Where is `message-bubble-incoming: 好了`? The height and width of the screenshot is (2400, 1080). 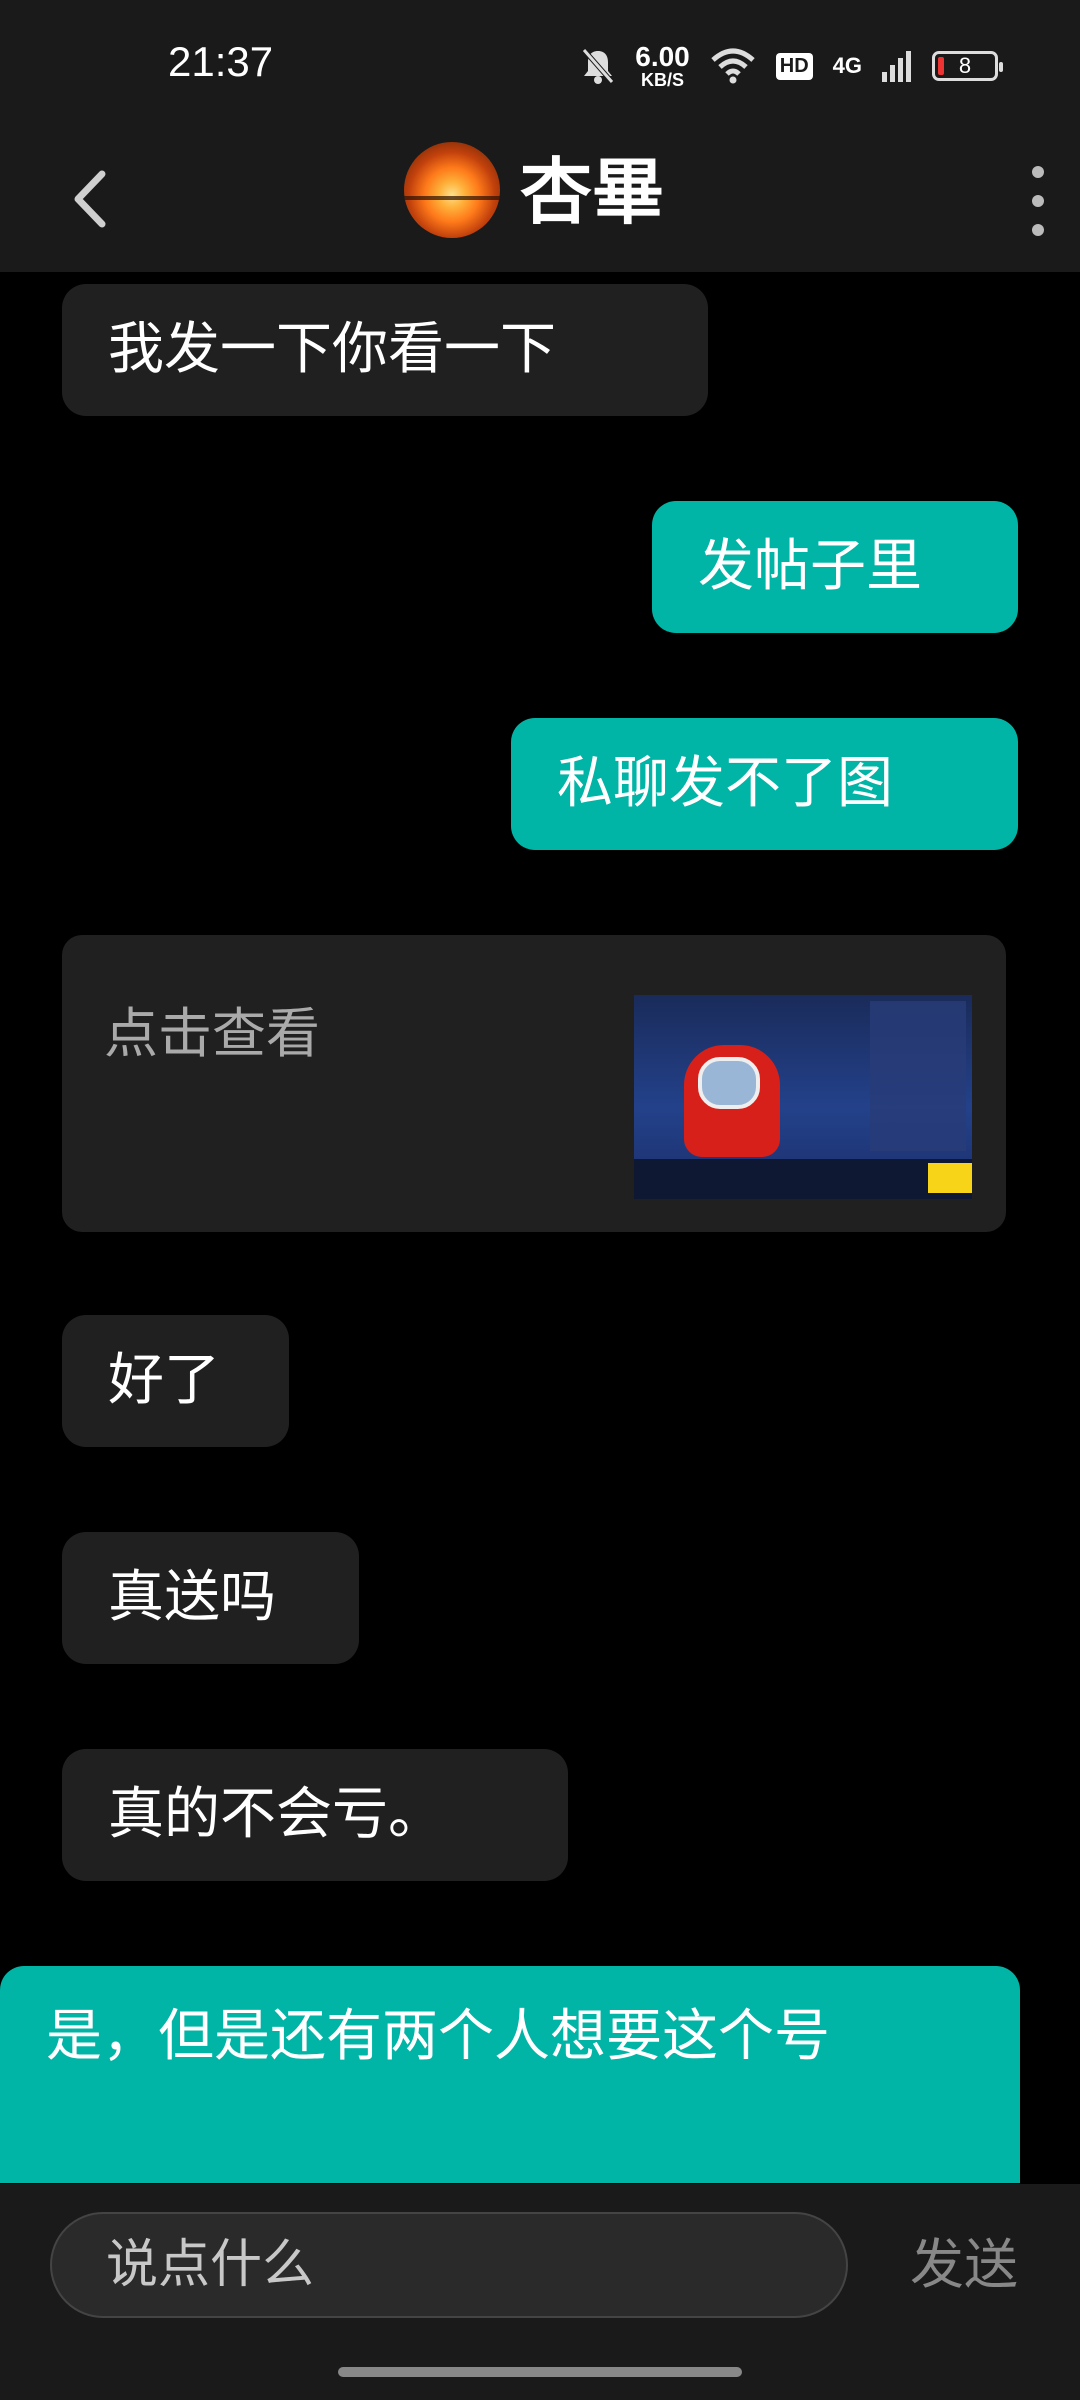
message-bubble-incoming: 好了 is located at coordinates (175, 1381).